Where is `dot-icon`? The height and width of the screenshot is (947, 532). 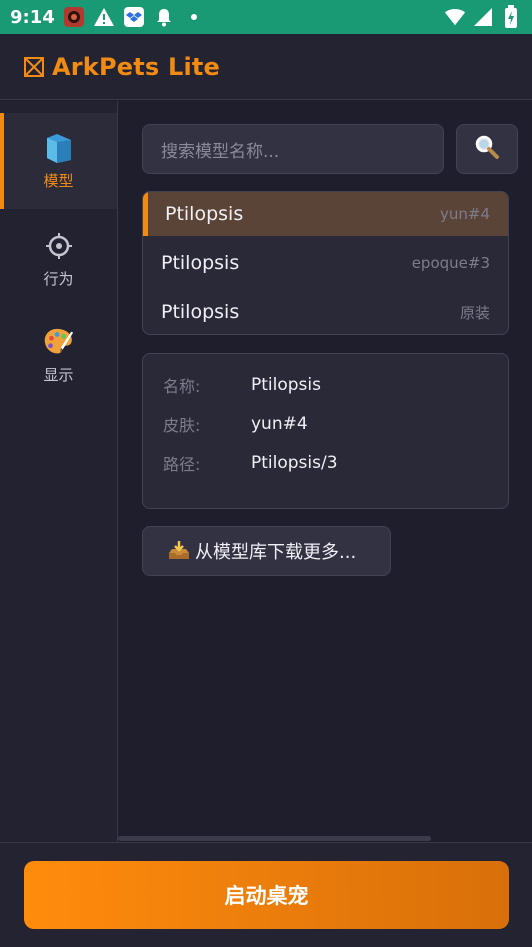 dot-icon is located at coordinates (194, 17).